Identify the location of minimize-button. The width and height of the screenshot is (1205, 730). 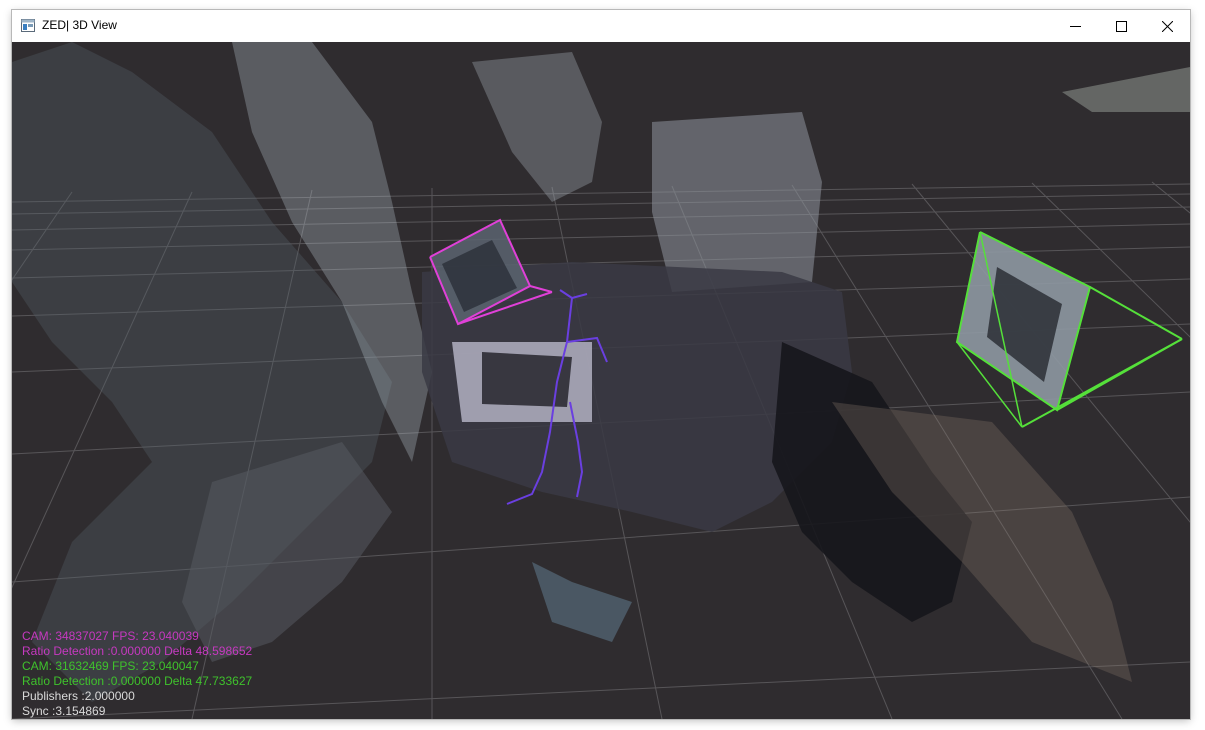
(1075, 26).